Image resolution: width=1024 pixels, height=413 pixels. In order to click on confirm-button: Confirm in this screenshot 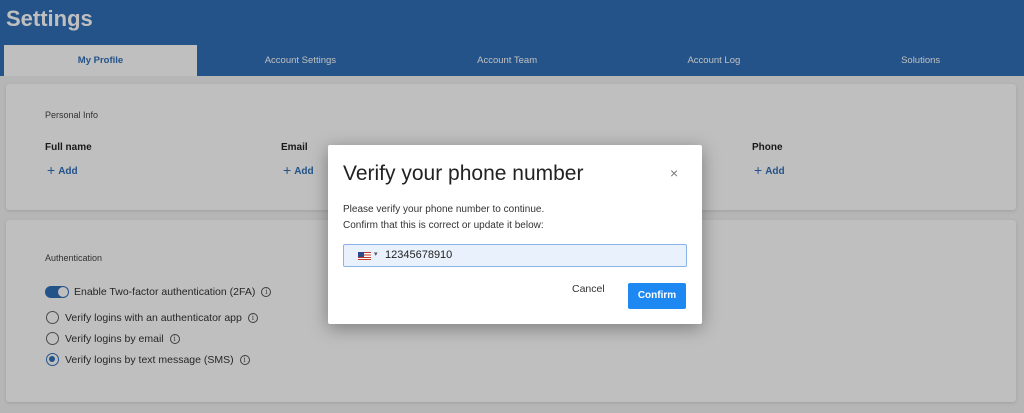, I will do `click(657, 296)`.